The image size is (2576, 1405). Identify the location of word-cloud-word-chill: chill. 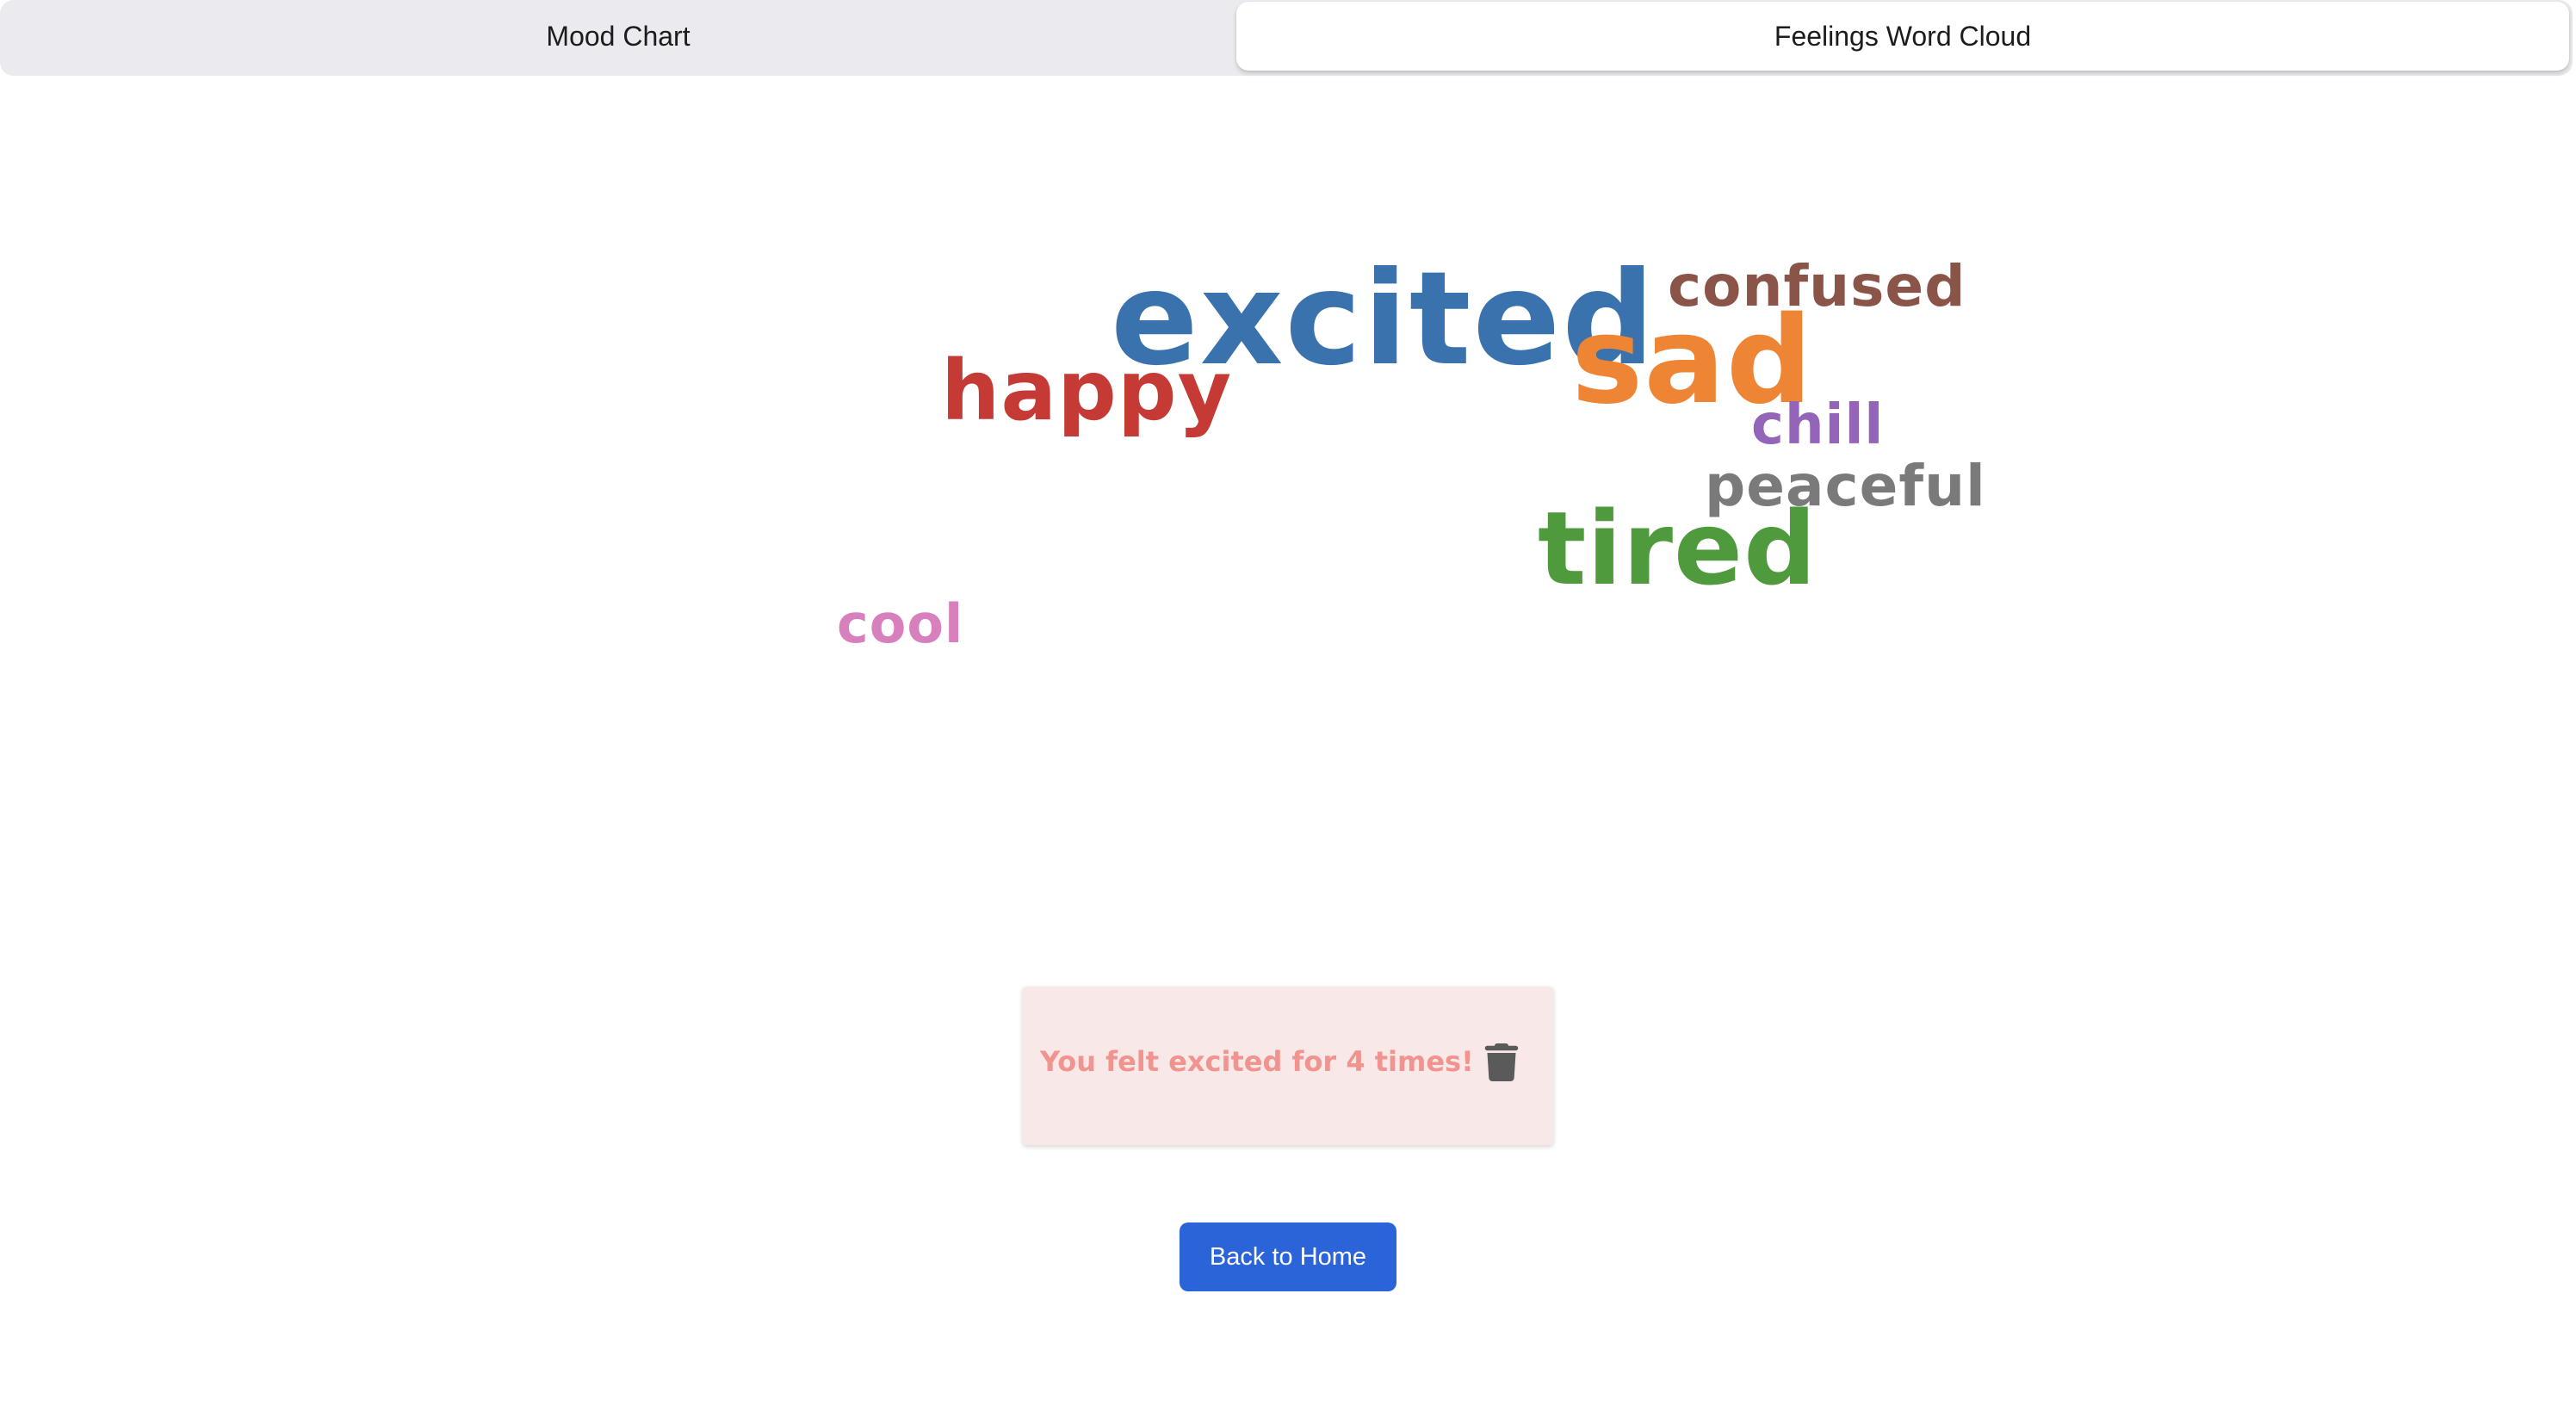
(1818, 425).